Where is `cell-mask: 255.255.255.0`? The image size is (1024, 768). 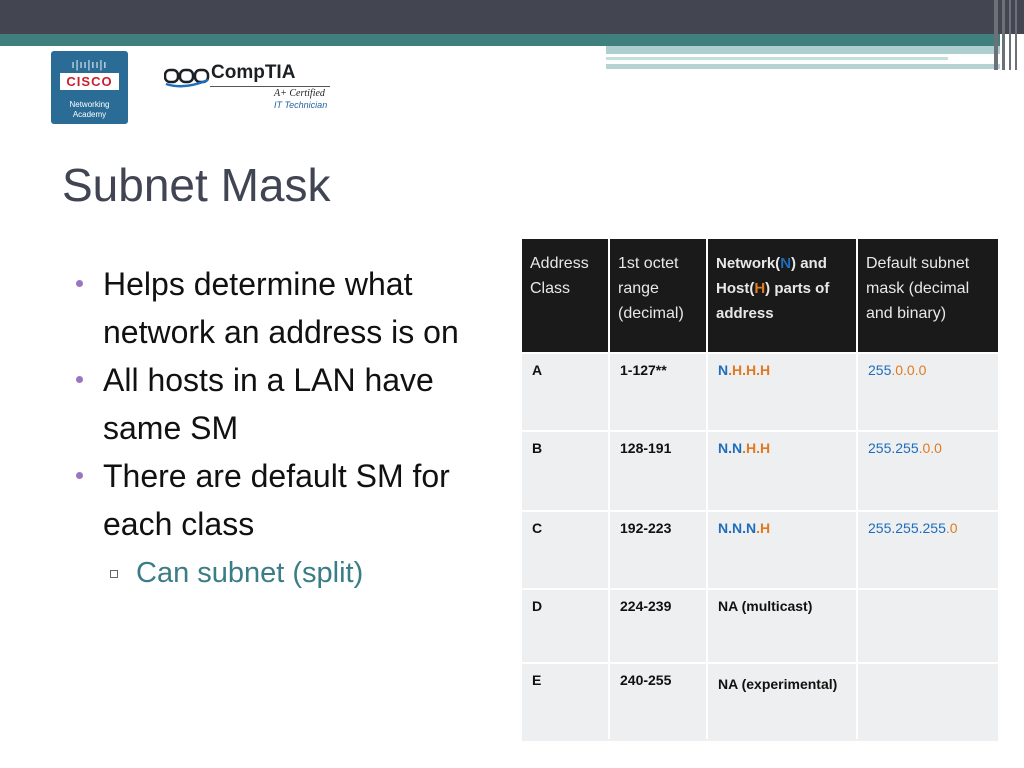 cell-mask: 255.255.255.0 is located at coordinates (913, 528).